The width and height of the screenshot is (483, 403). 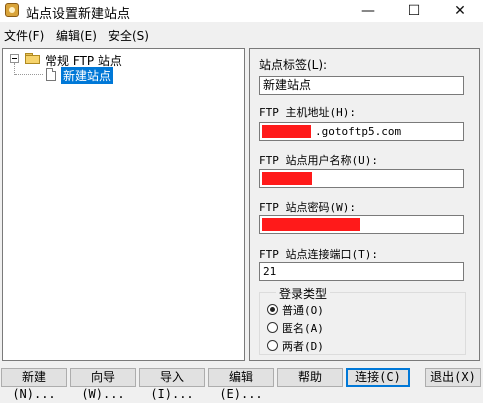 I want to click on menu-file: 文件(F), so click(x=24, y=35).